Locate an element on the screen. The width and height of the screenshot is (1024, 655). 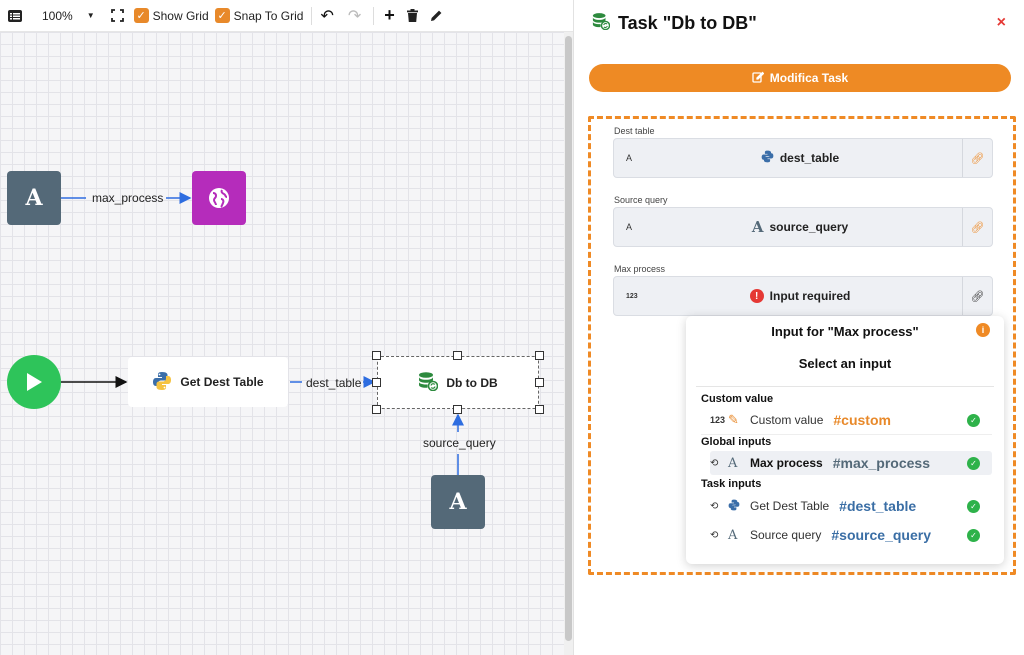
play-icon is located at coordinates (34, 382).